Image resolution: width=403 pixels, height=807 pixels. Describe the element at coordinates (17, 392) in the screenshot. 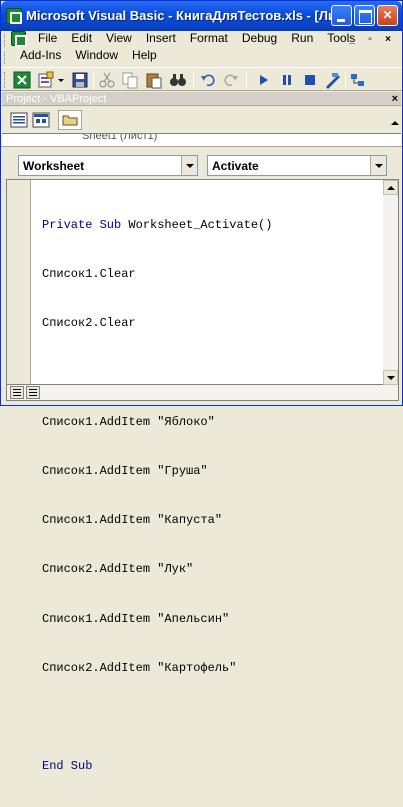

I see `procedure-view-icon` at that location.